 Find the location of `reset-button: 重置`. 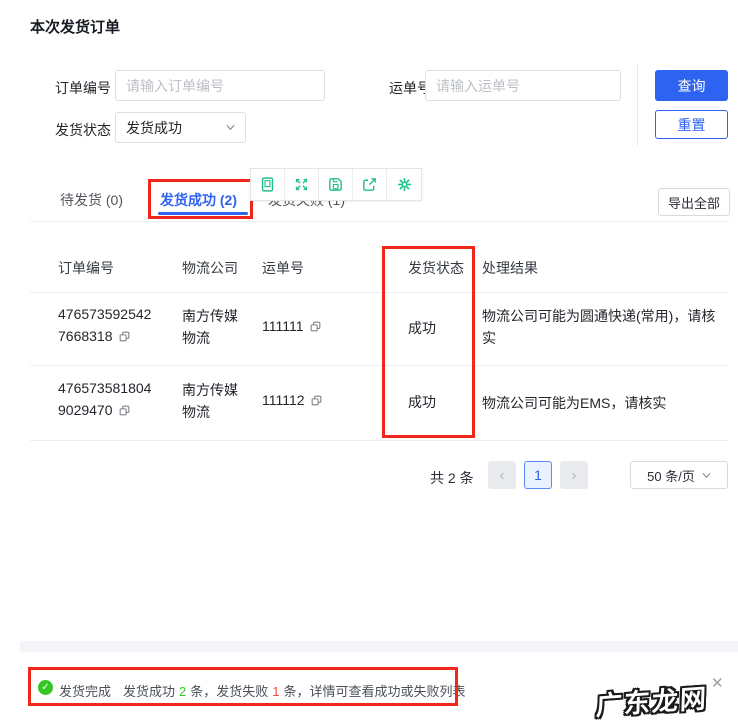

reset-button: 重置 is located at coordinates (691, 124).